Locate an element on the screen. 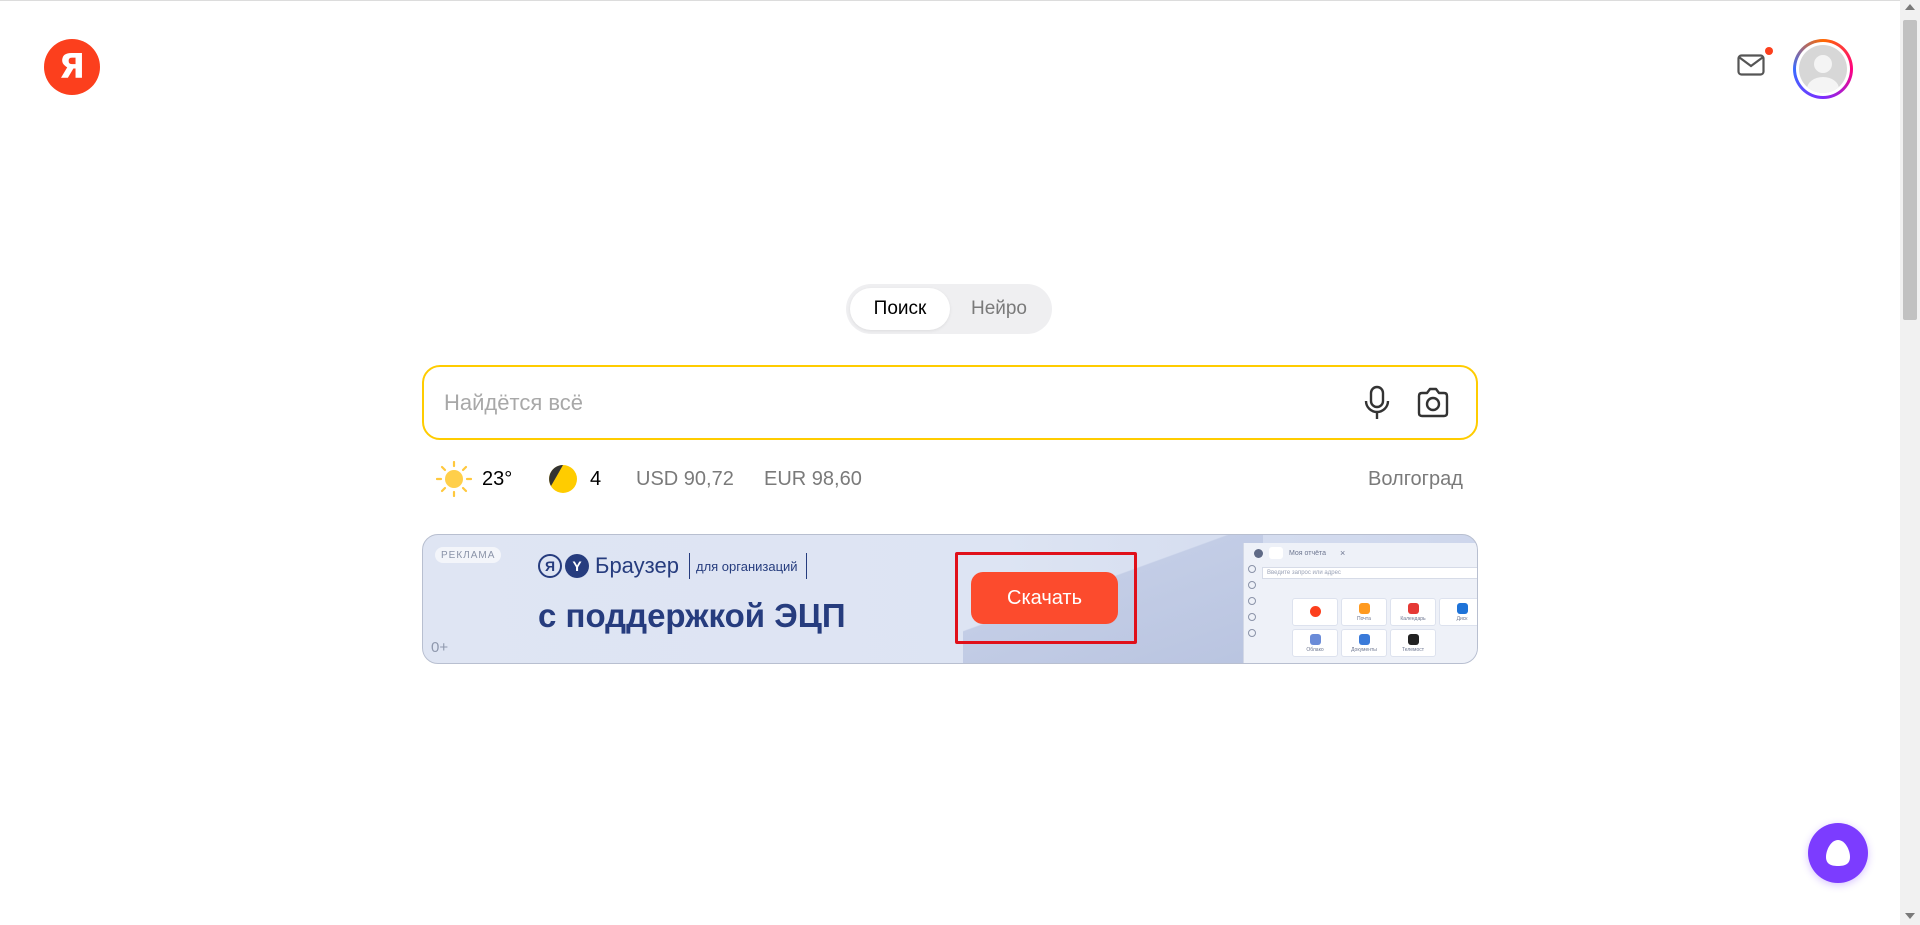 This screenshot has height=925, width=1920. preview-tile: Облако is located at coordinates (1315, 643).